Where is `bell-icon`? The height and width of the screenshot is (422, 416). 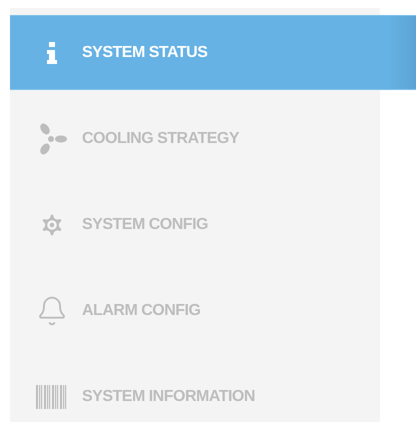
bell-icon is located at coordinates (52, 310).